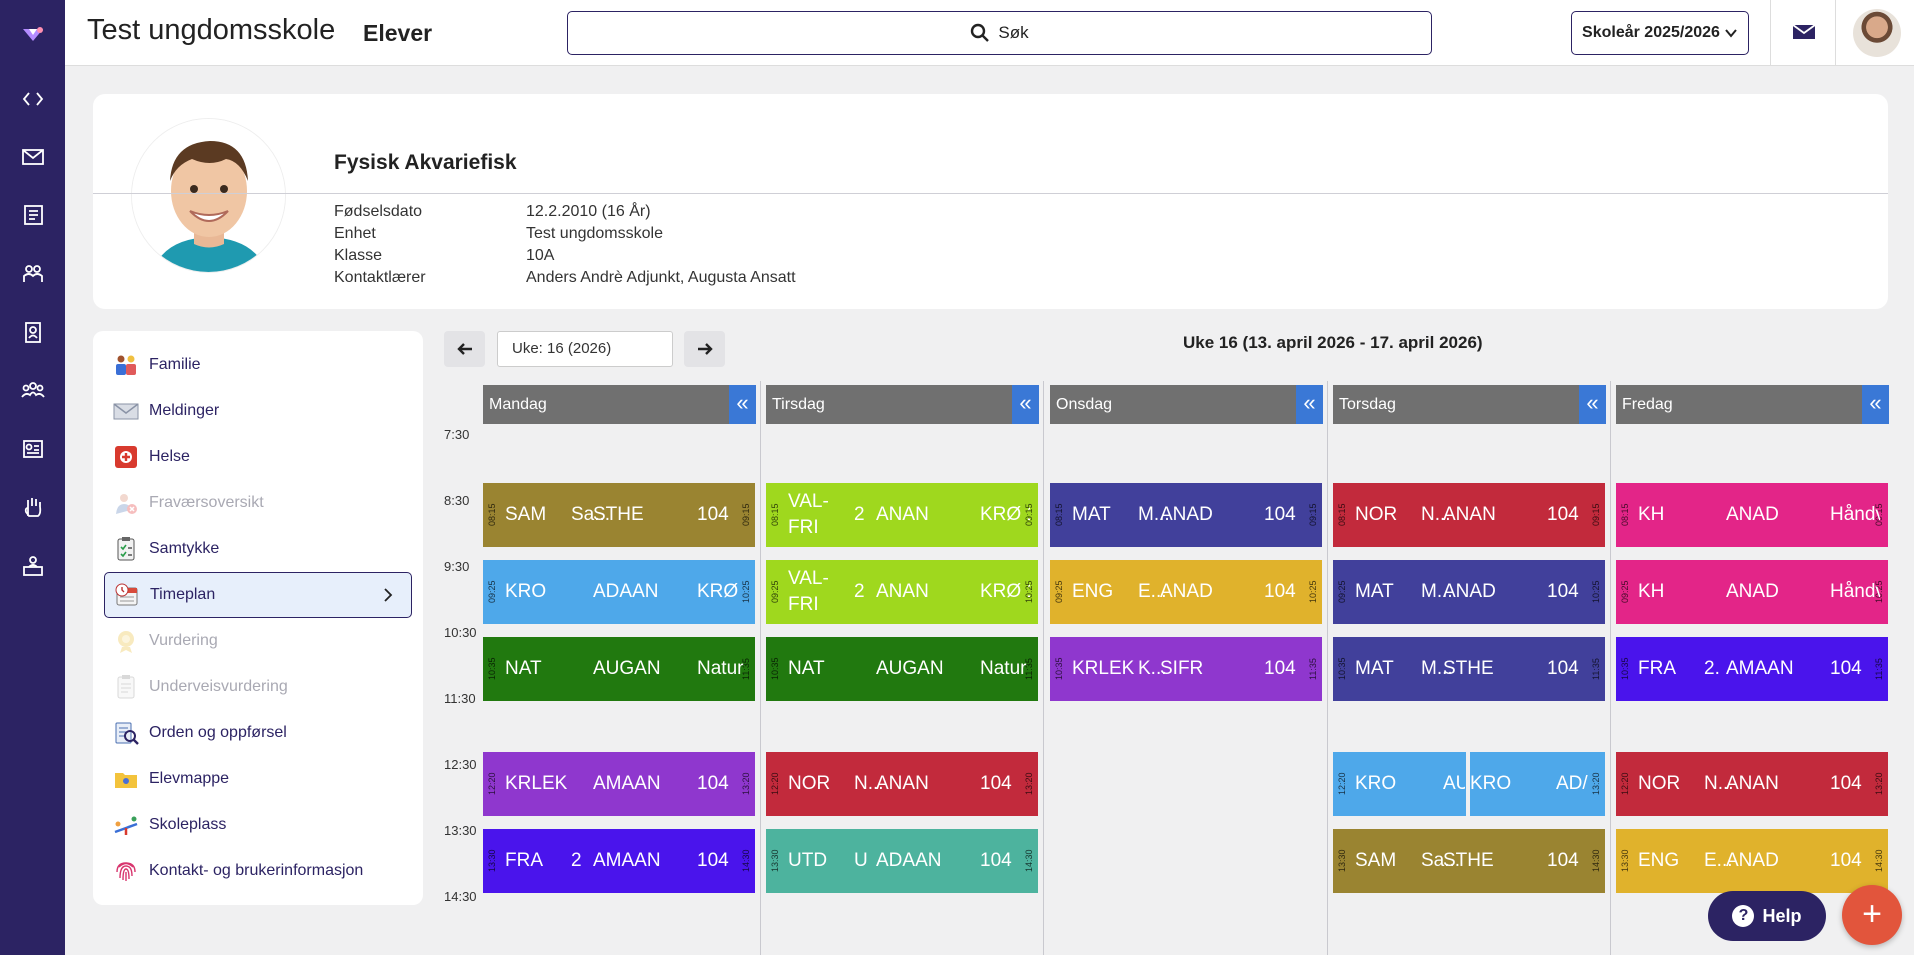 The image size is (1914, 955). I want to click on lesson-block: 09:25 10:25 KH ANAD Håndv, so click(1752, 591).